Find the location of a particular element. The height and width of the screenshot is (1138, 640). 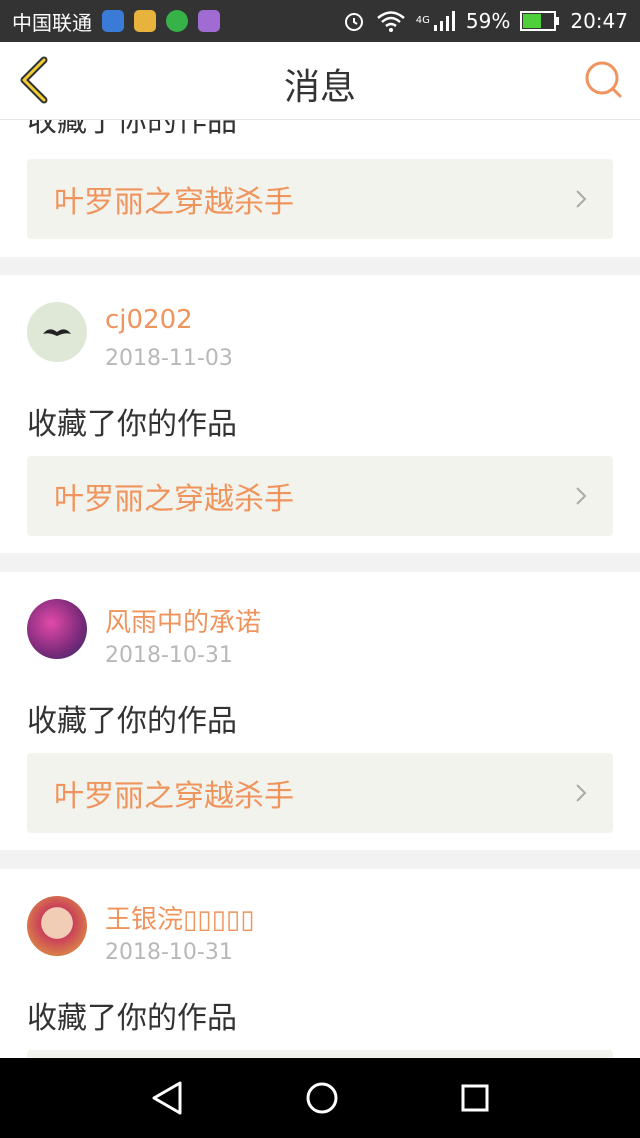

user-name: 王银浣▯▯▯▯▯ is located at coordinates (180, 917).